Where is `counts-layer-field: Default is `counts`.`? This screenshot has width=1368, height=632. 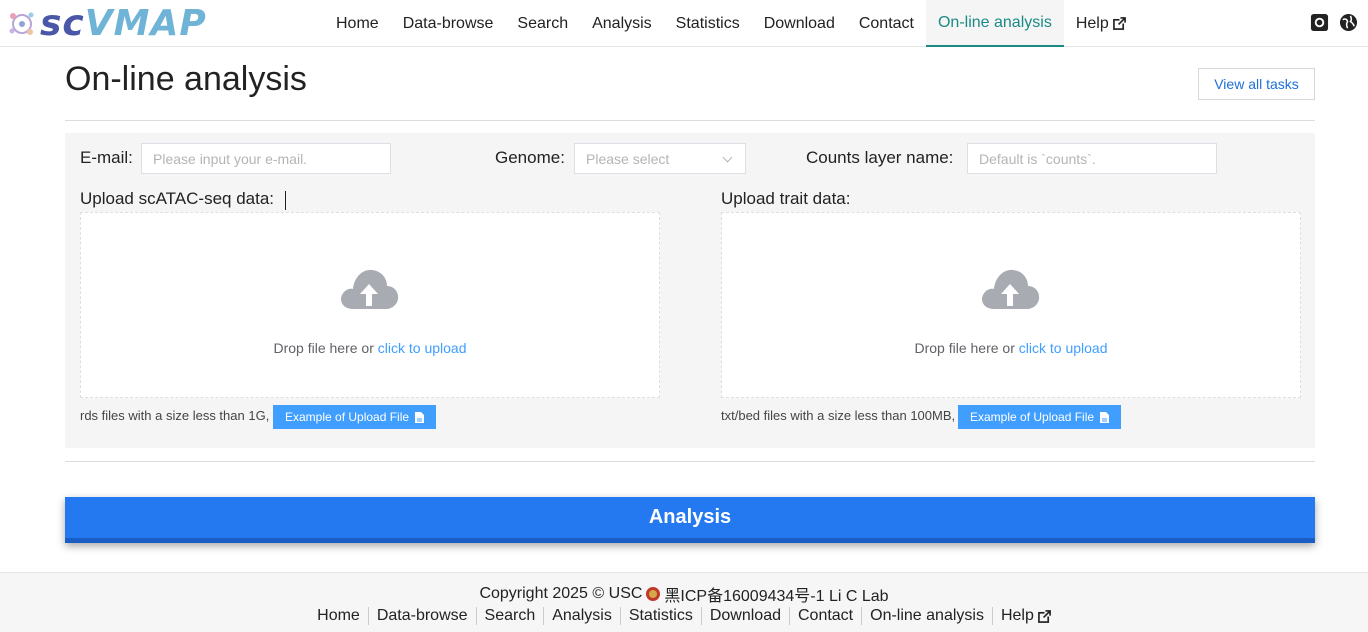
counts-layer-field: Default is `counts`. is located at coordinates (1092, 158).